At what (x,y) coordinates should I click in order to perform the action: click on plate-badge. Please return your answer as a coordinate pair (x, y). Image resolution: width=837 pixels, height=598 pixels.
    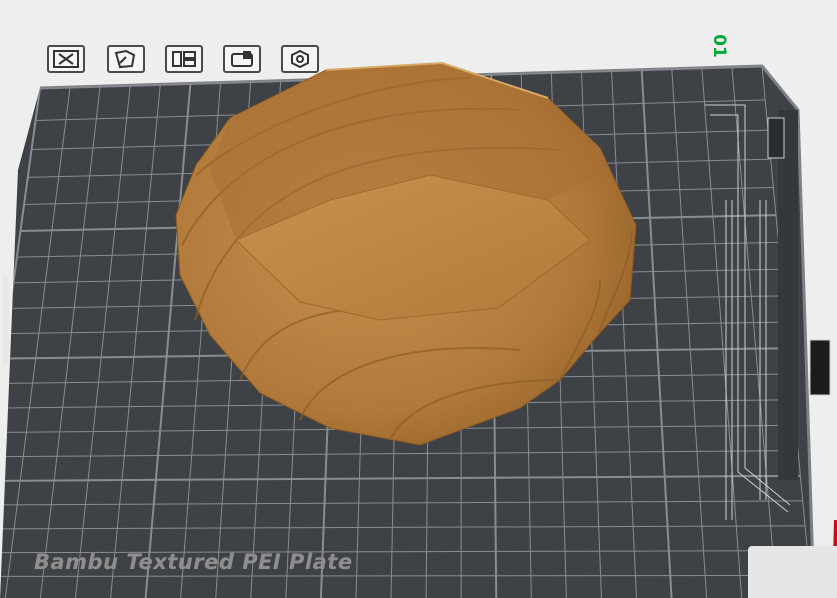
    Looking at the image, I should click on (776, 138).